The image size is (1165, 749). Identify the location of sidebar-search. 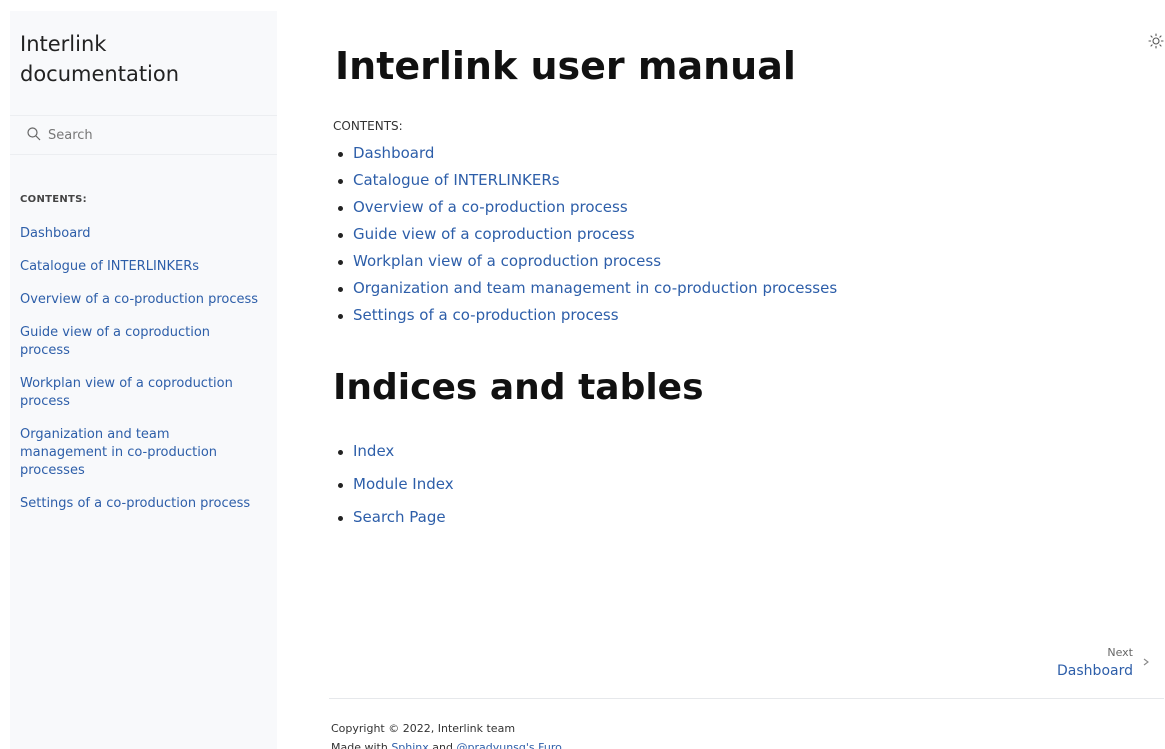
(143, 135).